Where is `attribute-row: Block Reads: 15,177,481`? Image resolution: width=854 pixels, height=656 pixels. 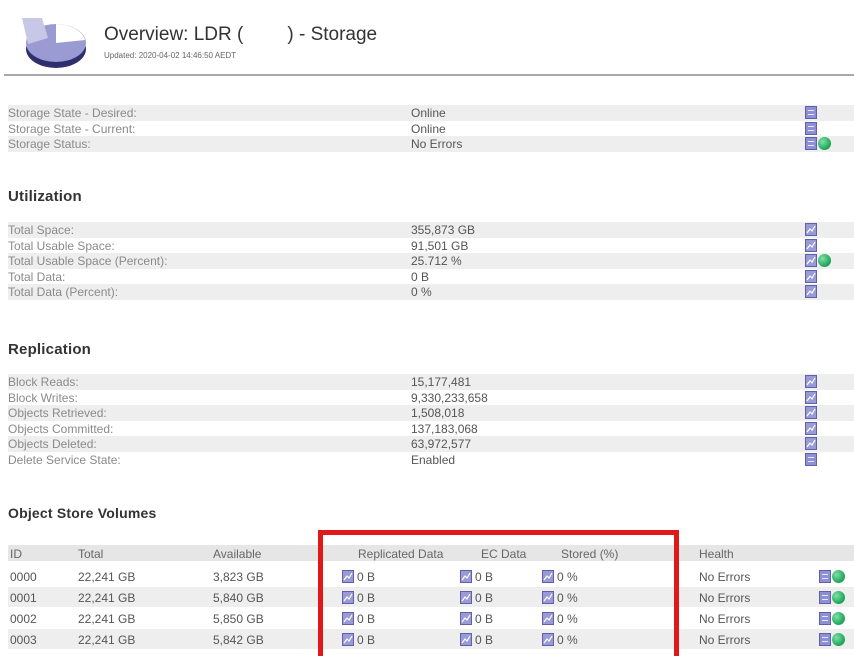
attribute-row: Block Reads: 15,177,481 is located at coordinates (431, 382).